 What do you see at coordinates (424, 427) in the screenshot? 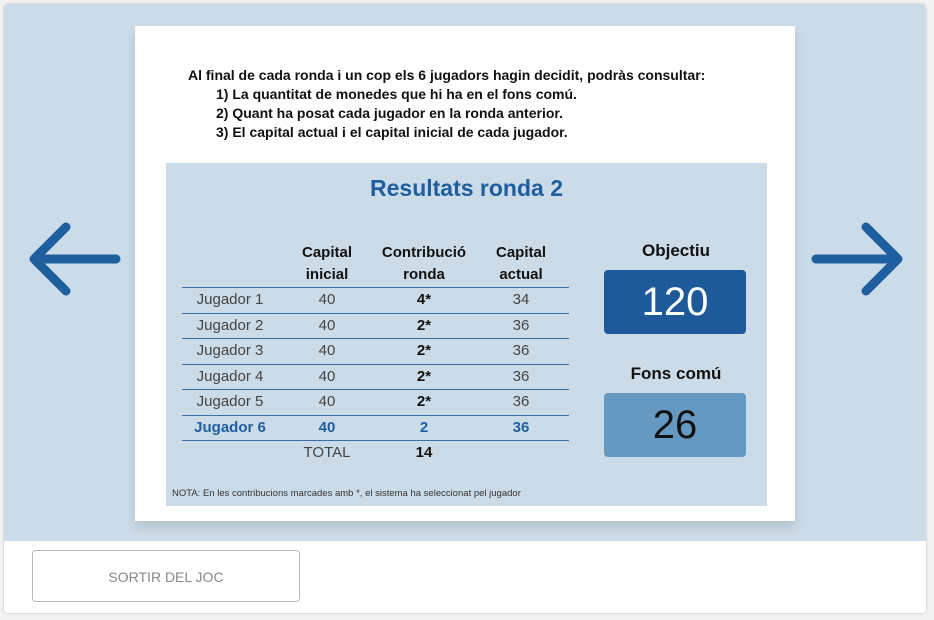
I see `contribucio-cell: 2` at bounding box center [424, 427].